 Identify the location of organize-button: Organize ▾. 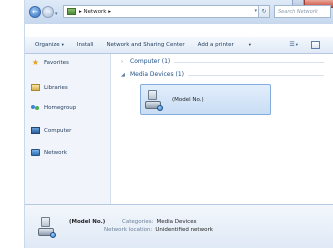
(49, 45).